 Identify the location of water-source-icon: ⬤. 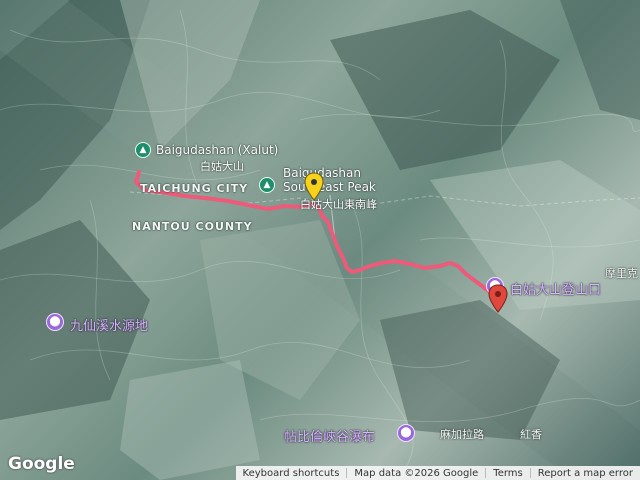
(55, 322).